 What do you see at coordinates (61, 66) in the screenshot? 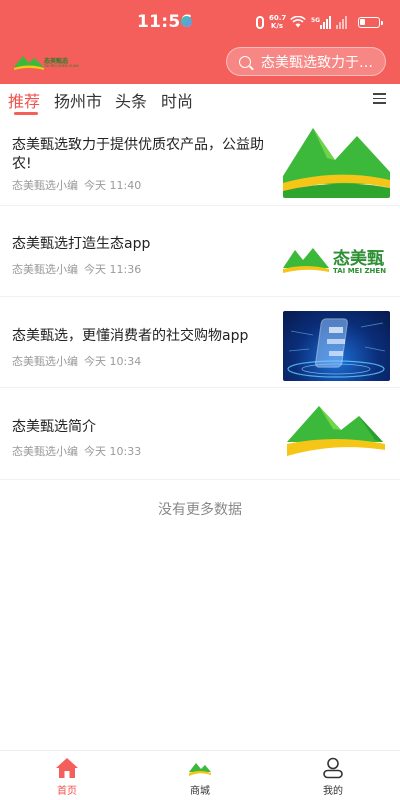
I see `logo-subtext: TAI MEI ZHEN XUAN` at bounding box center [61, 66].